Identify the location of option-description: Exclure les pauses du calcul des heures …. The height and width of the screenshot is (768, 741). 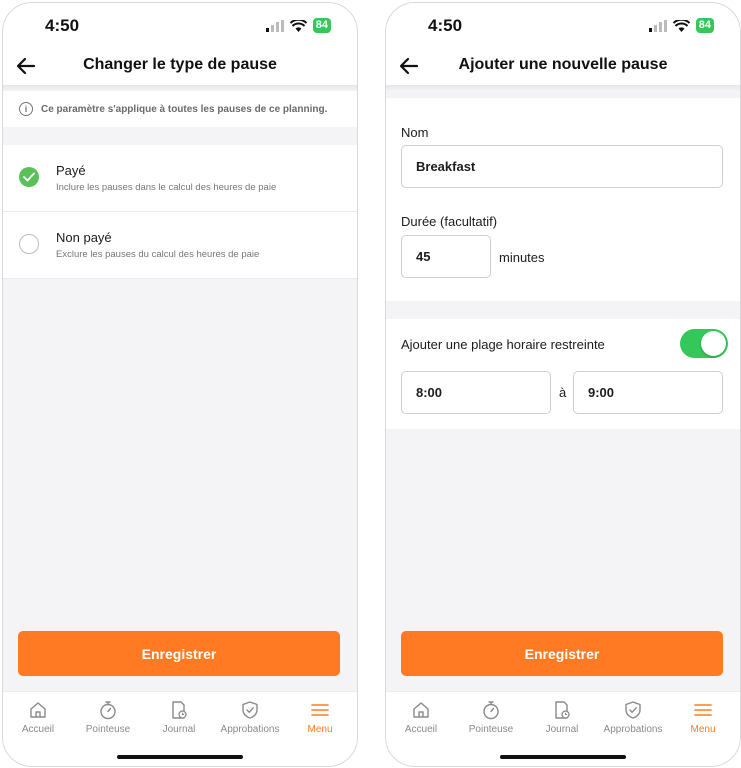
(158, 254).